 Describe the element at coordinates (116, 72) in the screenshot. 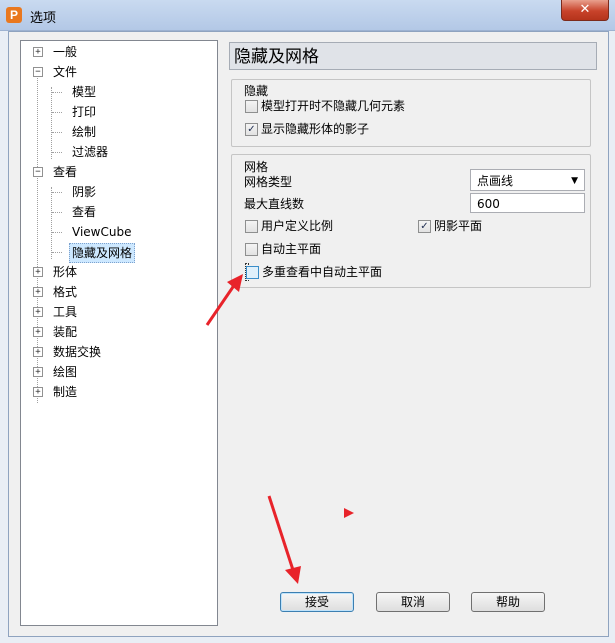

I see `tree-item-file: − 文件` at that location.